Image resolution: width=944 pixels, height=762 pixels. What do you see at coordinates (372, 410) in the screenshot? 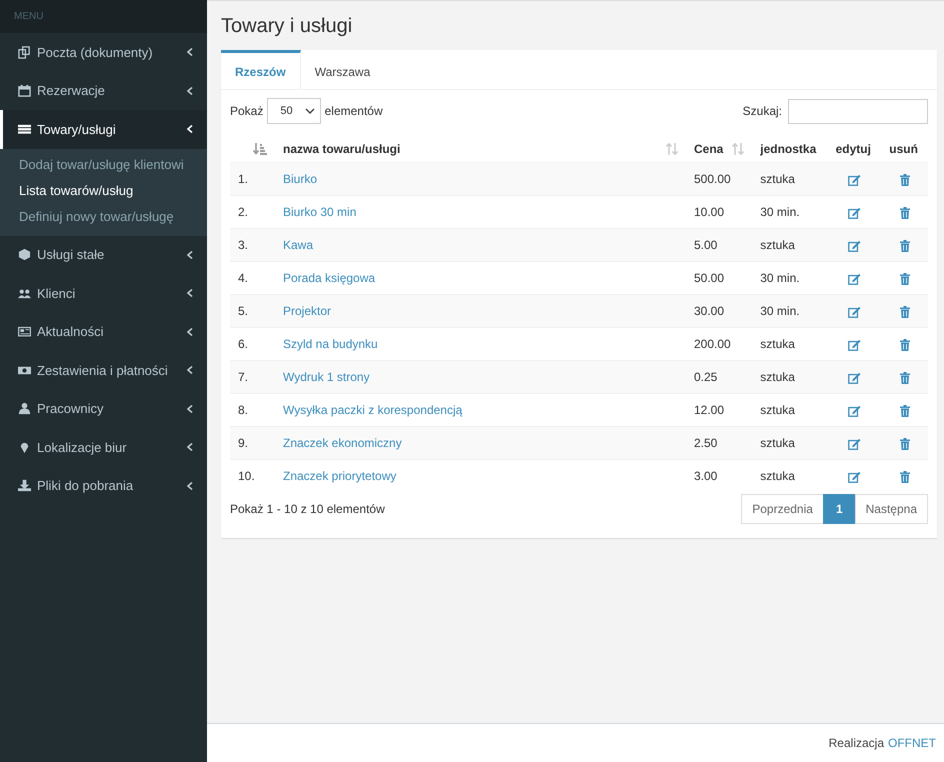
I see `product-link: Wysyłka paczki z korespondencją` at bounding box center [372, 410].